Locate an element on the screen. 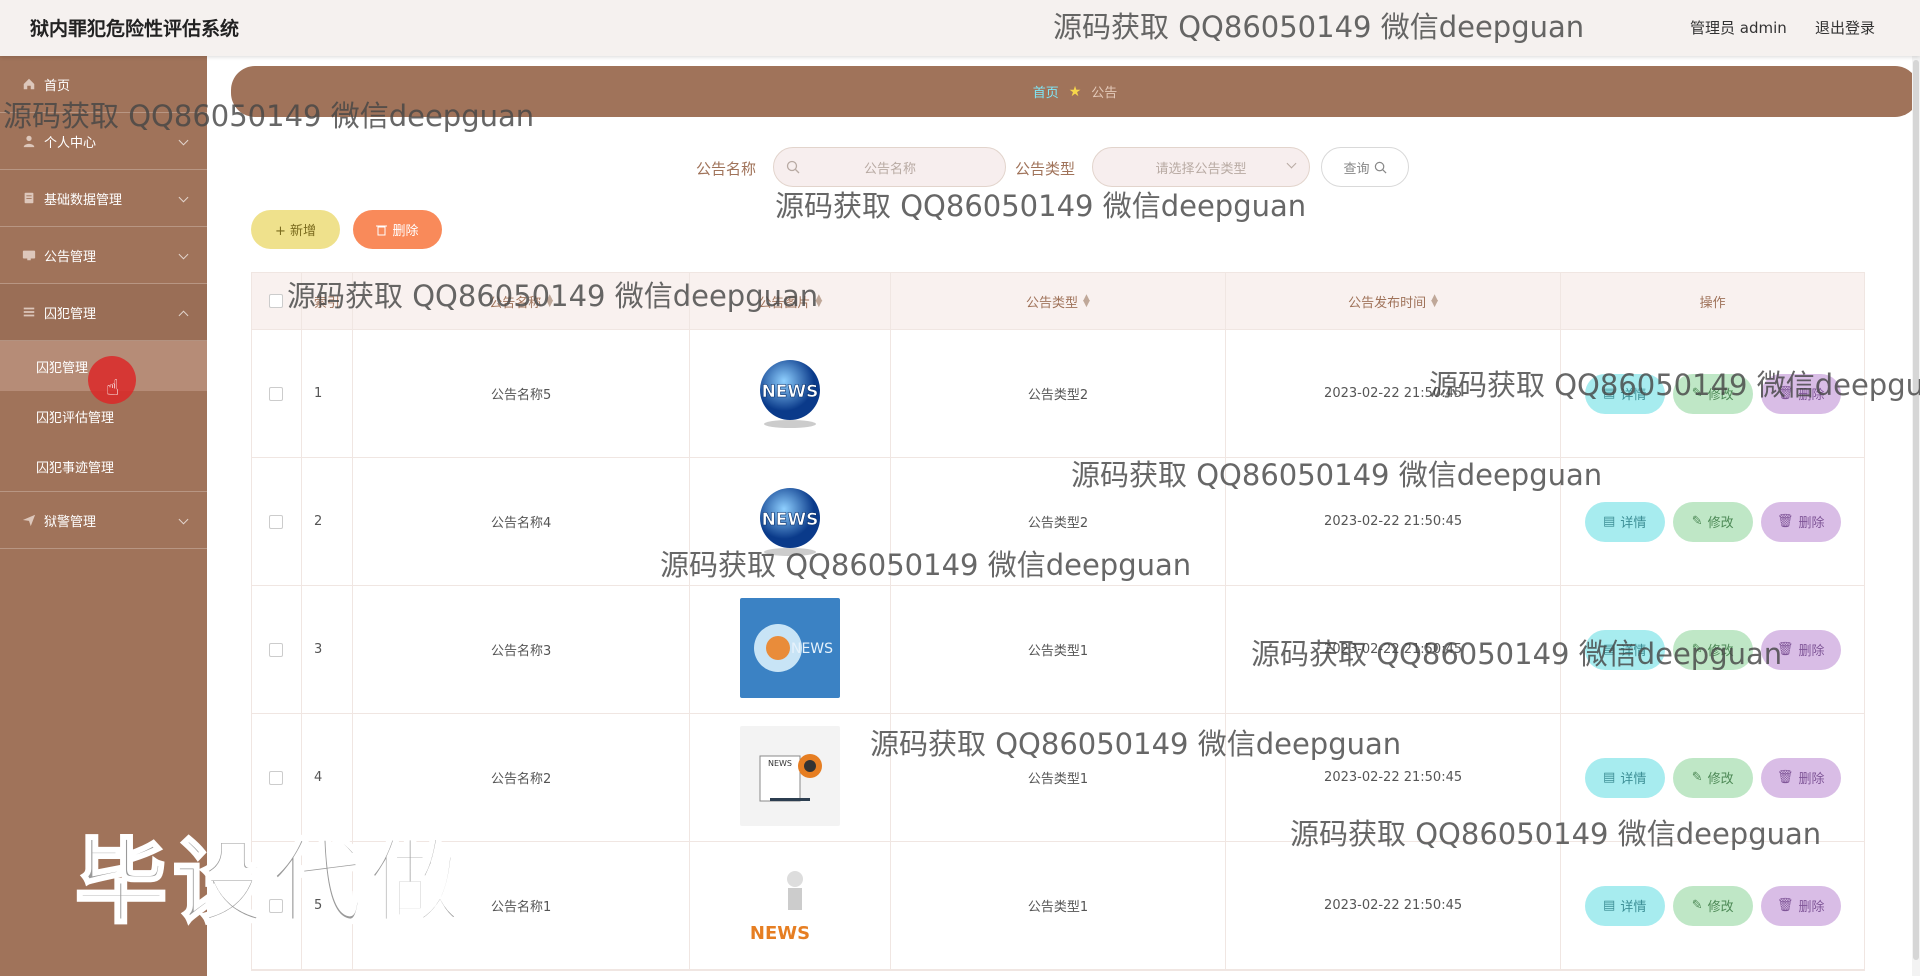  row-index: 3 is located at coordinates (327, 649).